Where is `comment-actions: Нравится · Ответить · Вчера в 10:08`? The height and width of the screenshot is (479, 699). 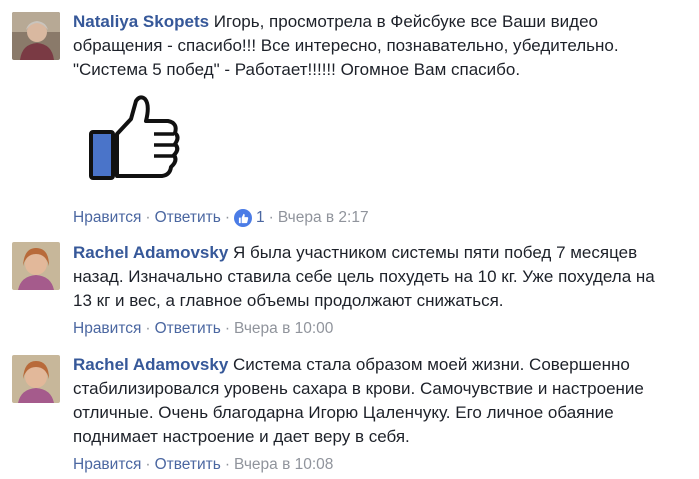
comment-actions: Нравится · Ответить · Вчера в 10:08 is located at coordinates (203, 465).